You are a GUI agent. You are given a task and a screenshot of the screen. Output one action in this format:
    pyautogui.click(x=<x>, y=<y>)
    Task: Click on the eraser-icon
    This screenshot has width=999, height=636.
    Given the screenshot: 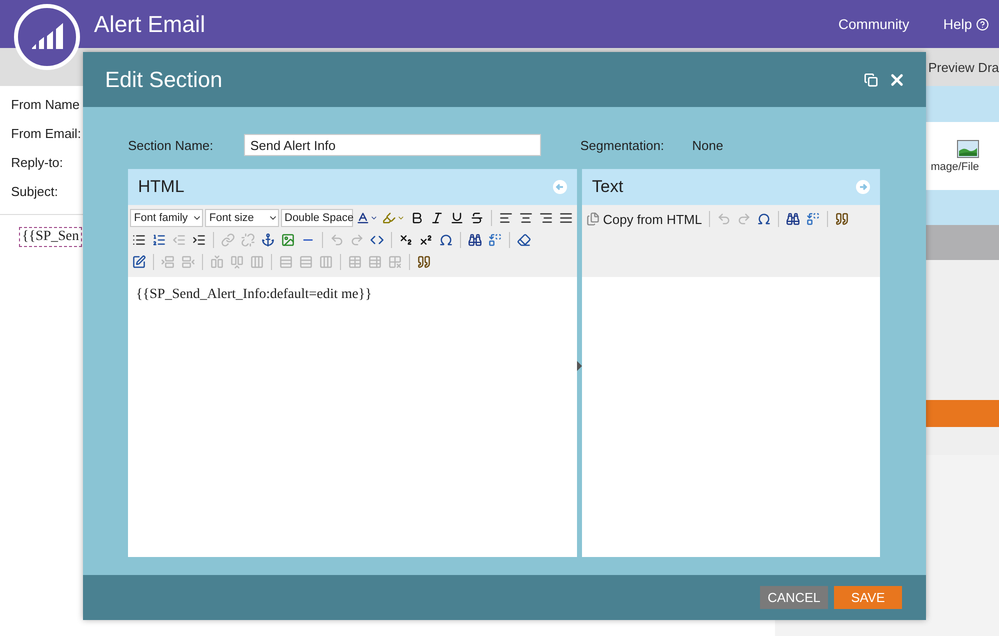 What is the action you would take?
    pyautogui.click(x=524, y=240)
    